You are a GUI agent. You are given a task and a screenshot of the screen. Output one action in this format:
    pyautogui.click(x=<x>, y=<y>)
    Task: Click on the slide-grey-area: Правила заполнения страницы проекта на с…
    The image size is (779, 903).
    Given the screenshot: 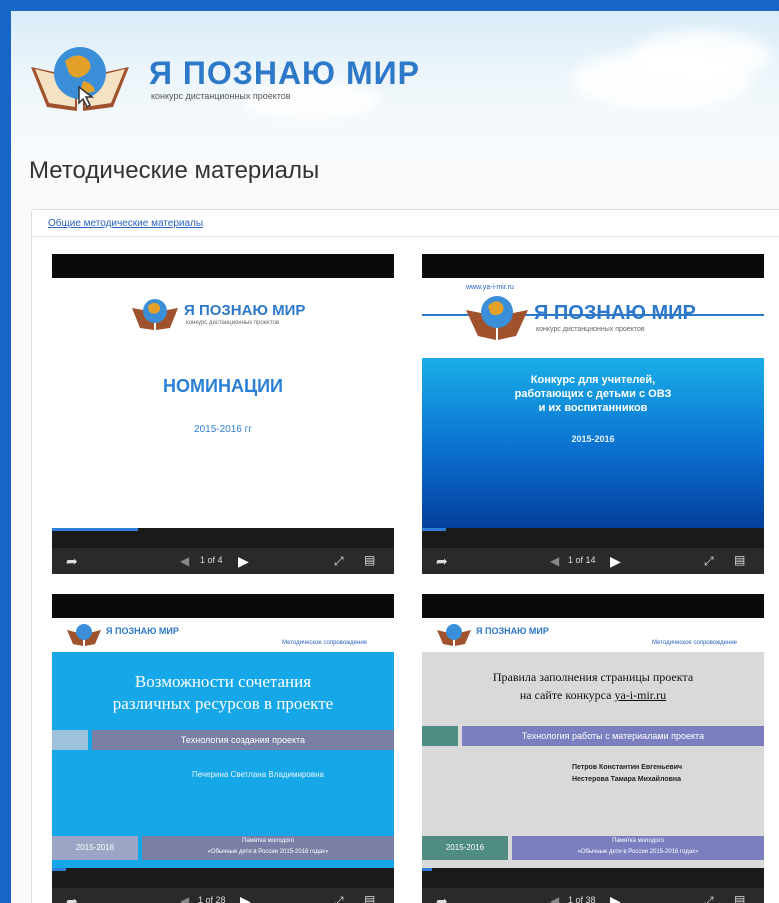 What is the action you would take?
    pyautogui.click(x=593, y=760)
    